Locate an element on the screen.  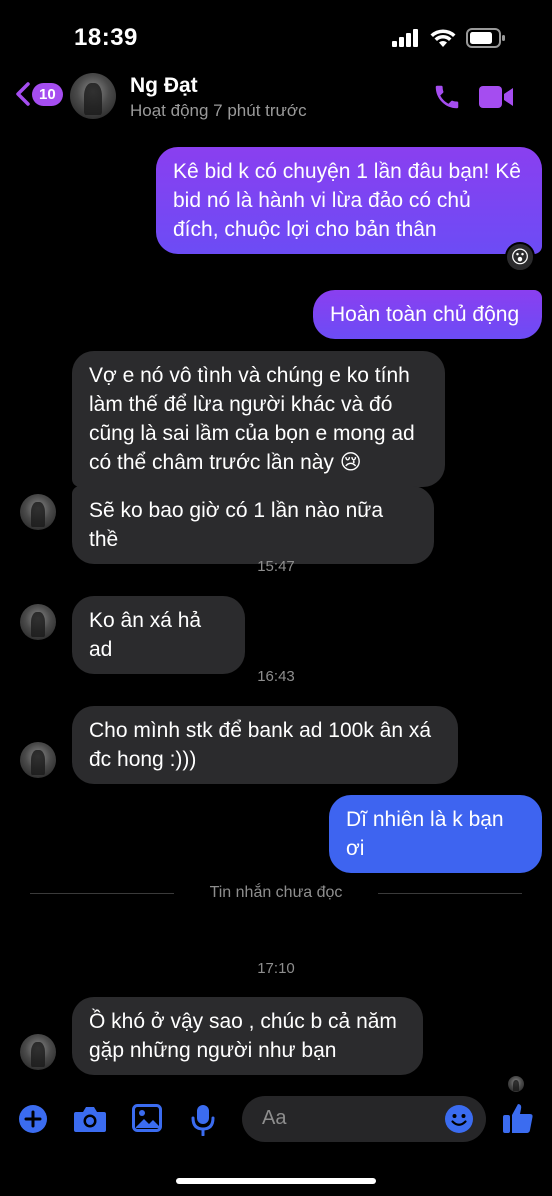
audio-call-button is located at coordinates (447, 99).